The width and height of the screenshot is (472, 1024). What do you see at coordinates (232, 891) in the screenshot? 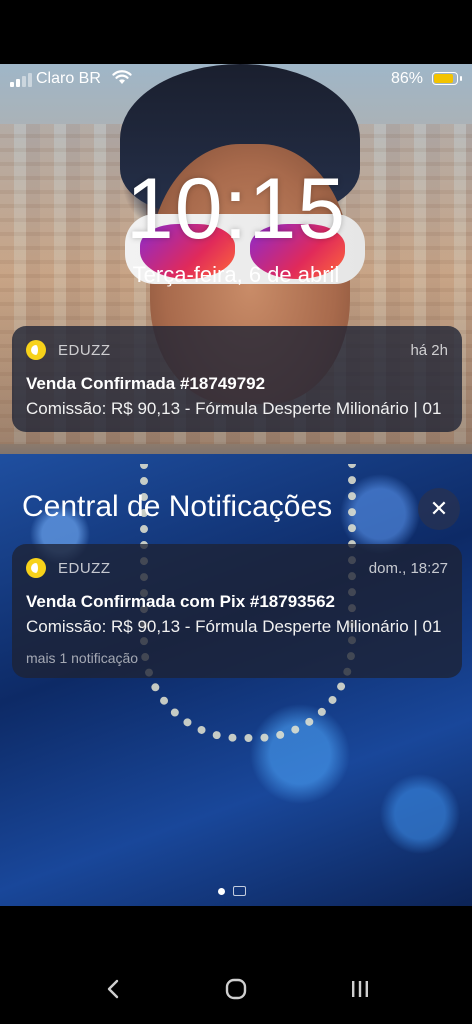
I see `page-indicator` at bounding box center [232, 891].